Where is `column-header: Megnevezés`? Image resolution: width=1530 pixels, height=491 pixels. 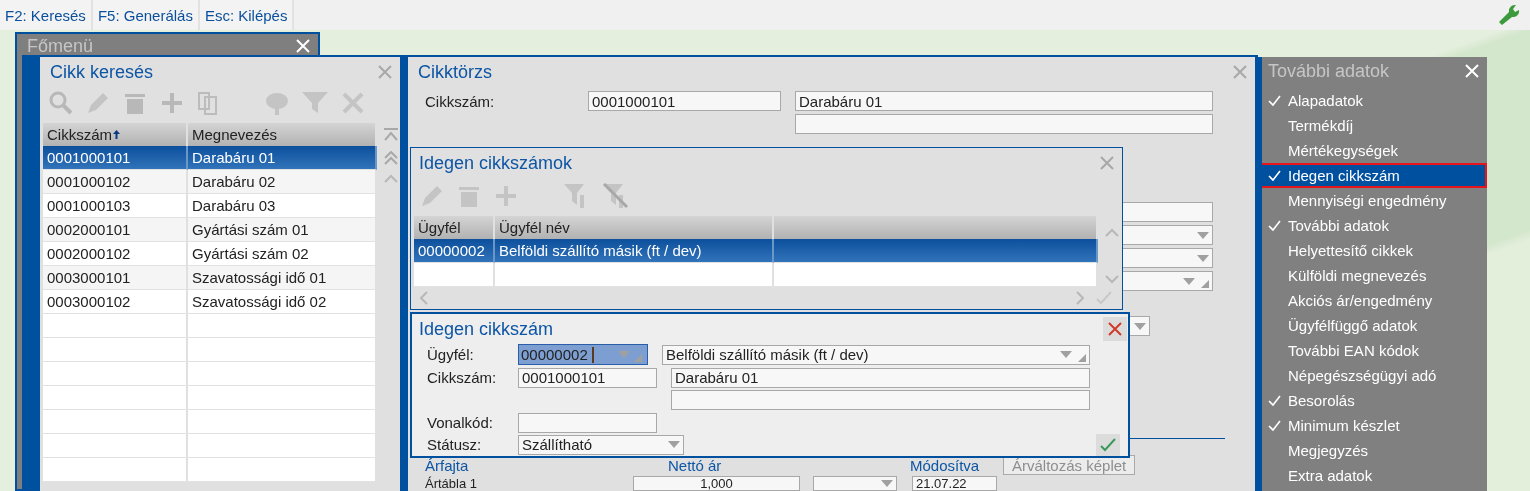
column-header: Megnevezés is located at coordinates (282, 135).